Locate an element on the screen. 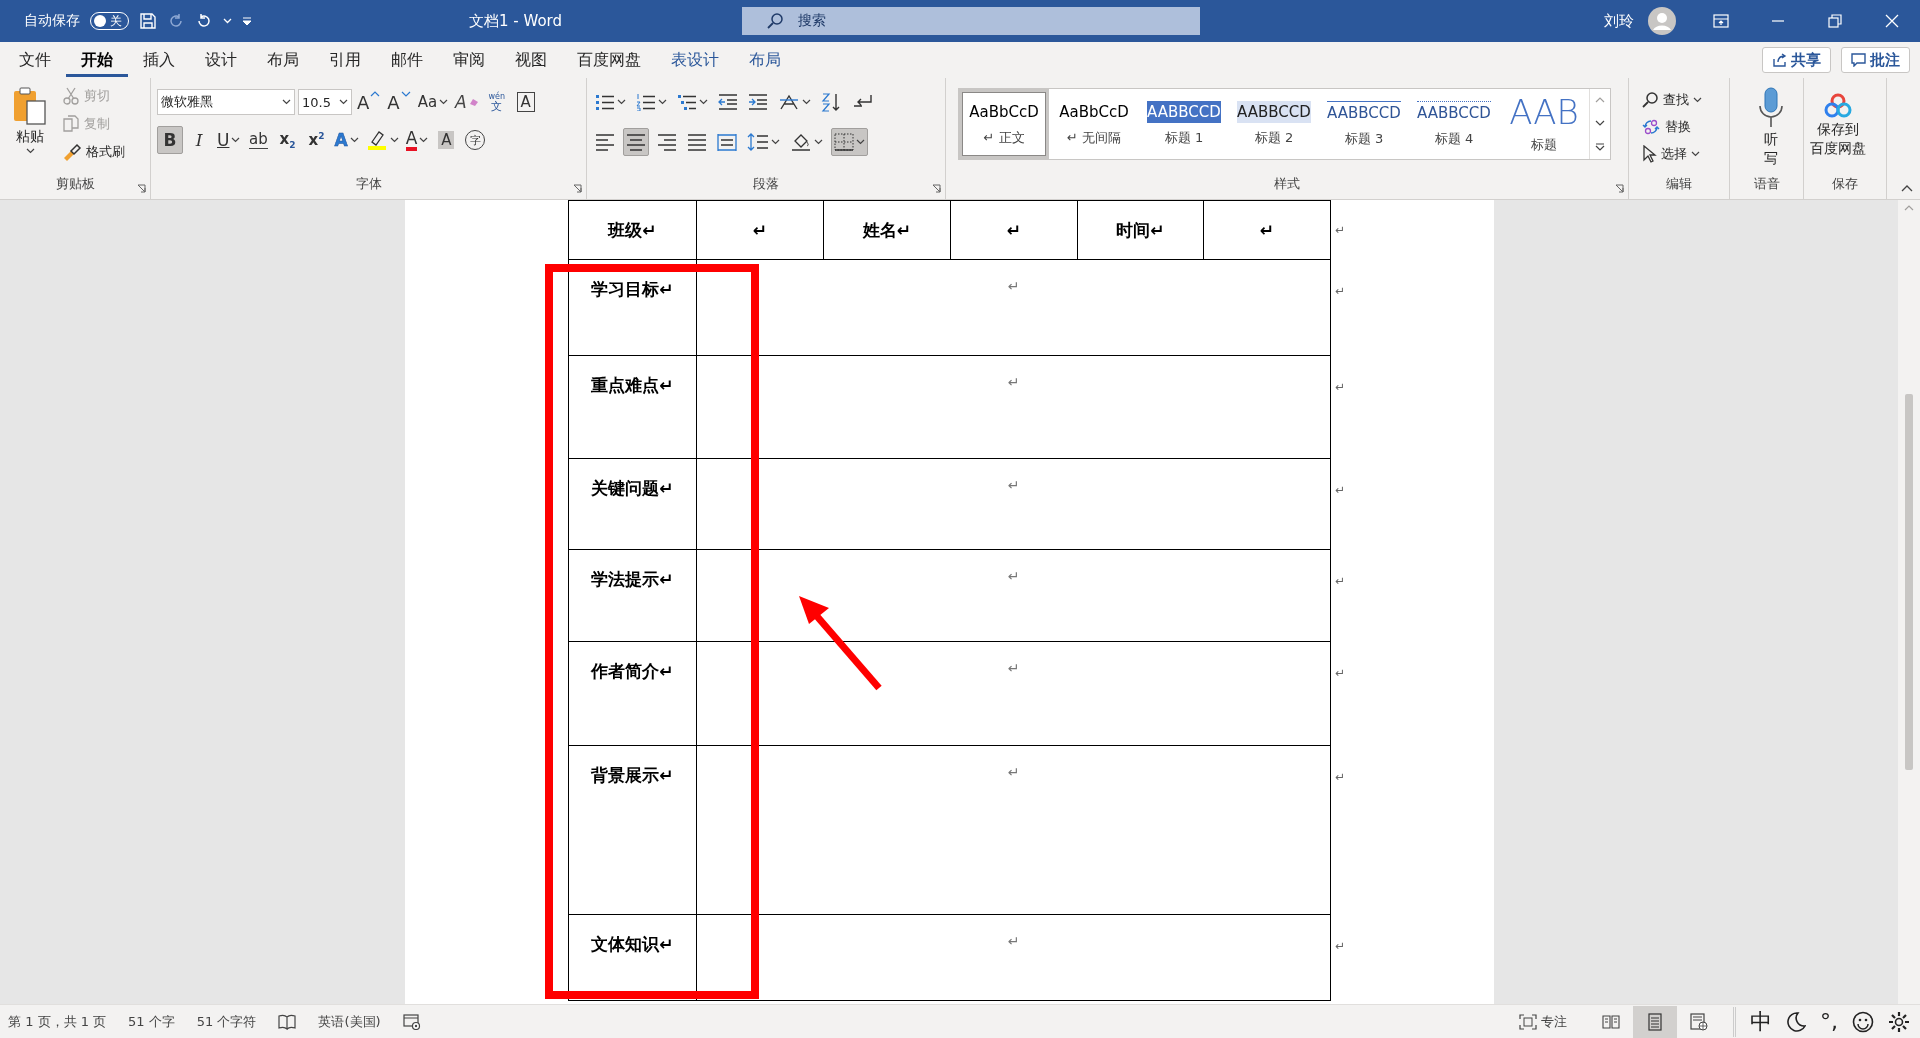  style-item: AABBCCD 标题 2 is located at coordinates (1274, 124).